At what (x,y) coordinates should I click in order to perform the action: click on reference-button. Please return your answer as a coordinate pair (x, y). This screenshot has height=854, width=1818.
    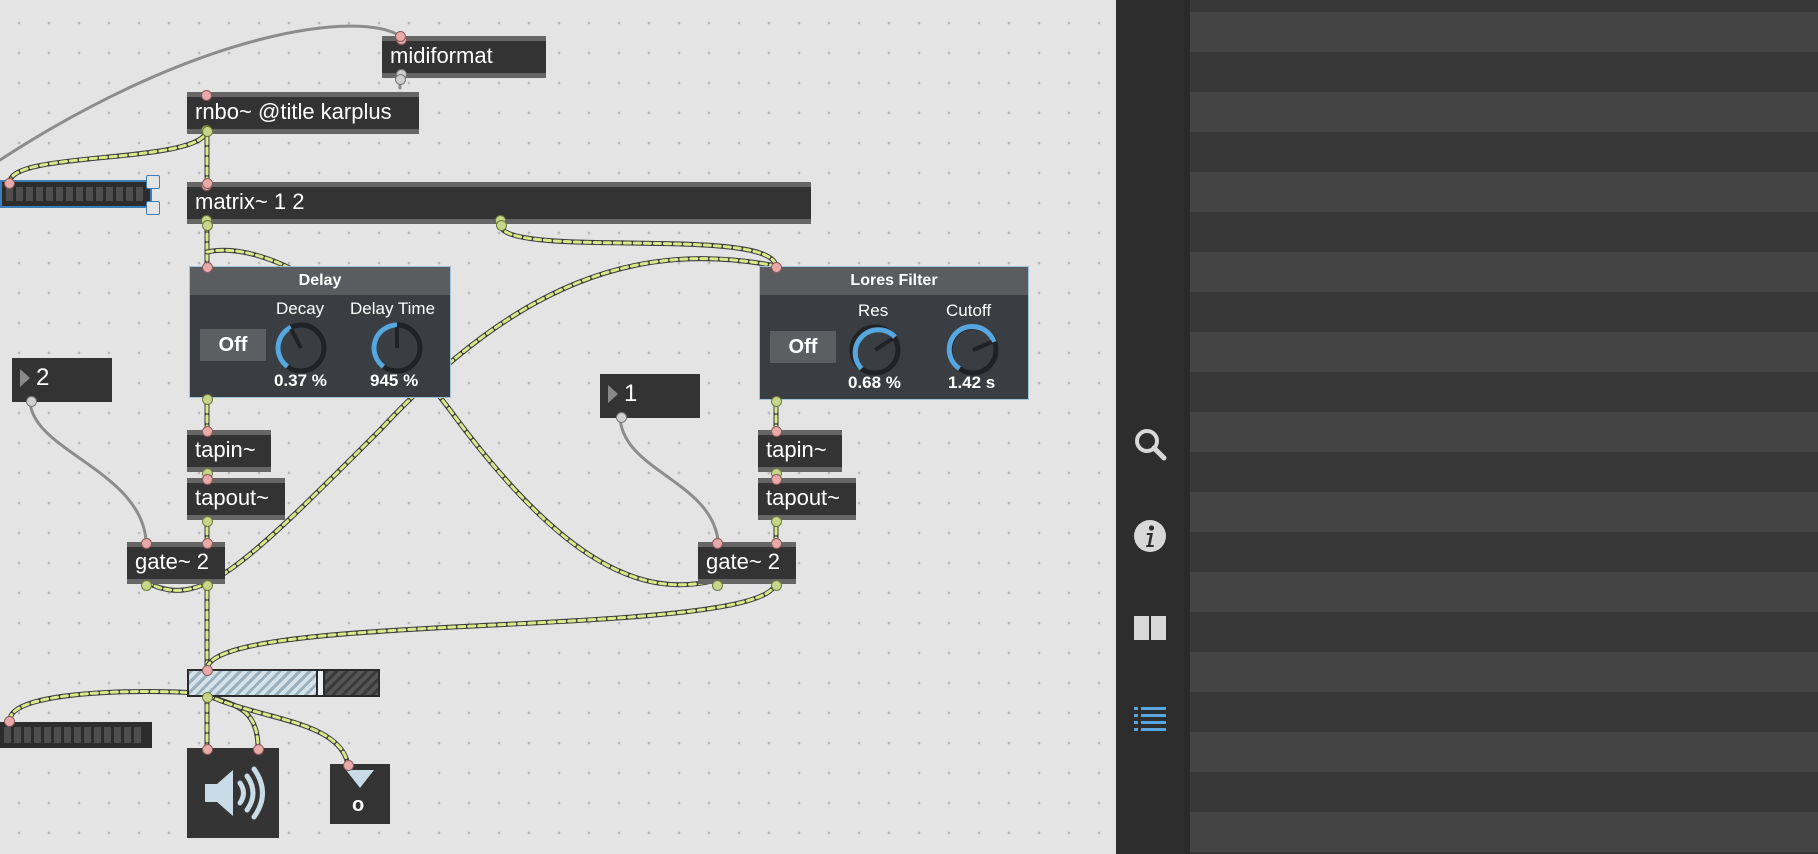
    Looking at the image, I should click on (1150, 628).